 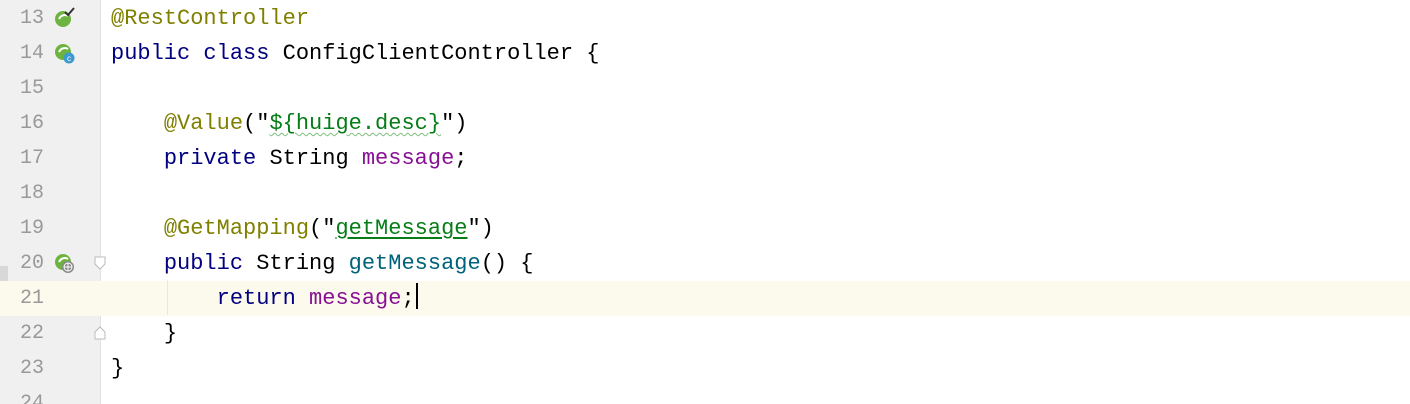 What do you see at coordinates (593, 53) in the screenshot?
I see `brace-token: {` at bounding box center [593, 53].